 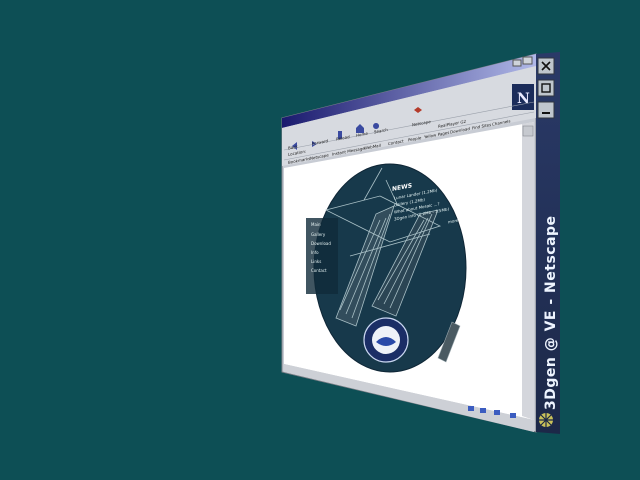 I want to click on nav-item-main: Main, so click(x=316, y=224).